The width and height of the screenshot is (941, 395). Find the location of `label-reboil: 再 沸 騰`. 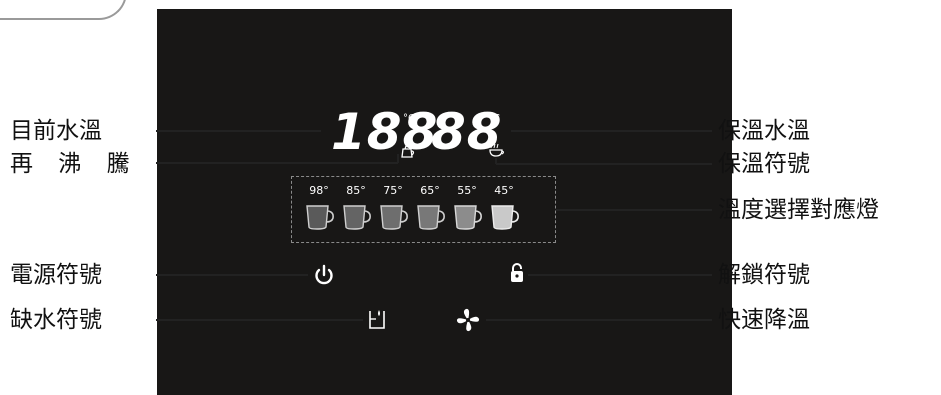

label-reboil: 再 沸 騰 is located at coordinates (74, 164).